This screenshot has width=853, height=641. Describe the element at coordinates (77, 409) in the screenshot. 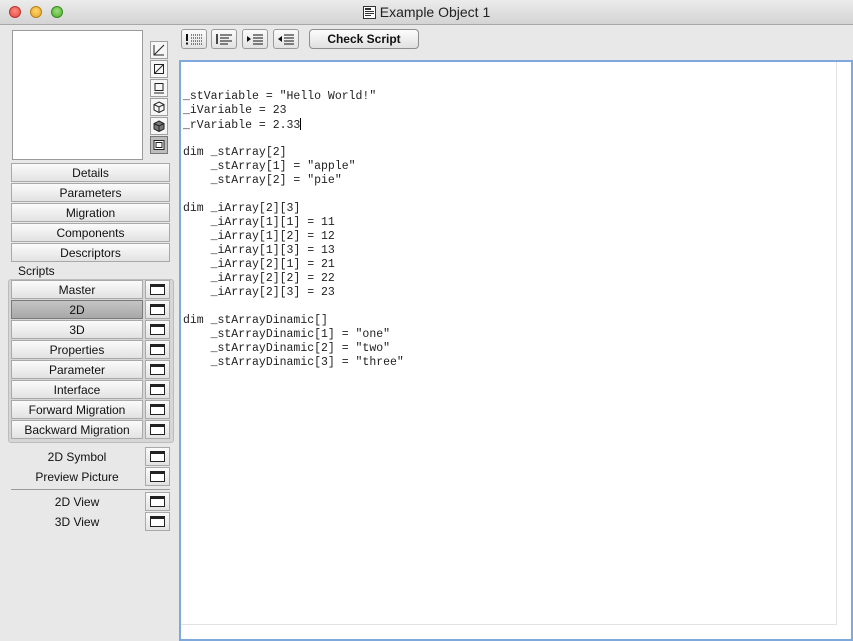

I see `script-forward-migration-button: Forward Migration` at that location.